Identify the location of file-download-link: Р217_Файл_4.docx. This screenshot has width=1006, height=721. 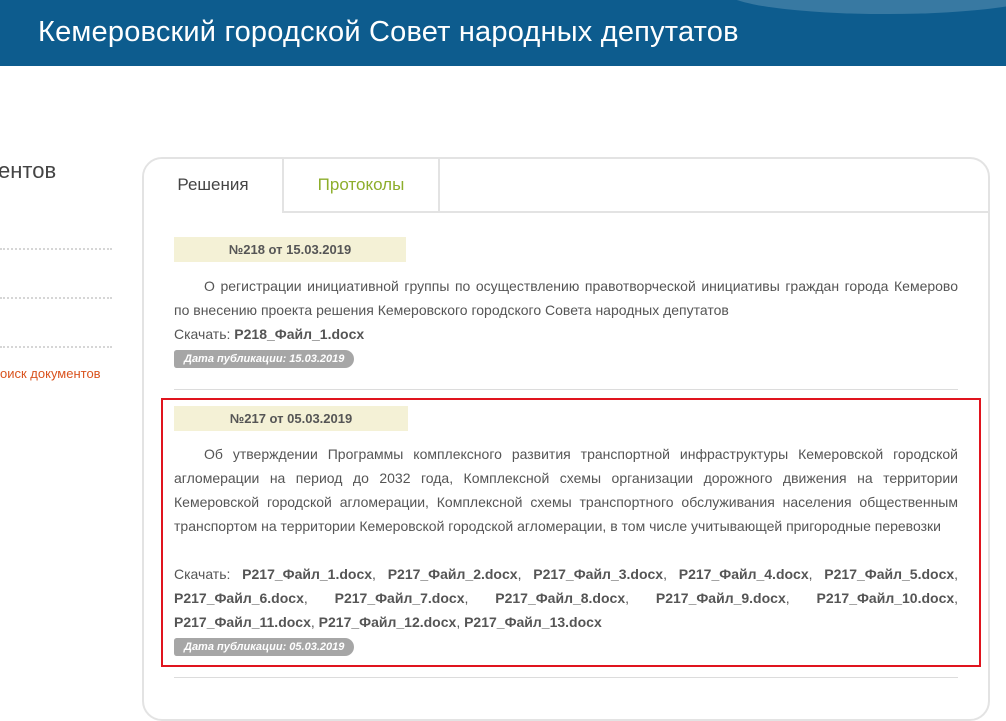
(744, 574).